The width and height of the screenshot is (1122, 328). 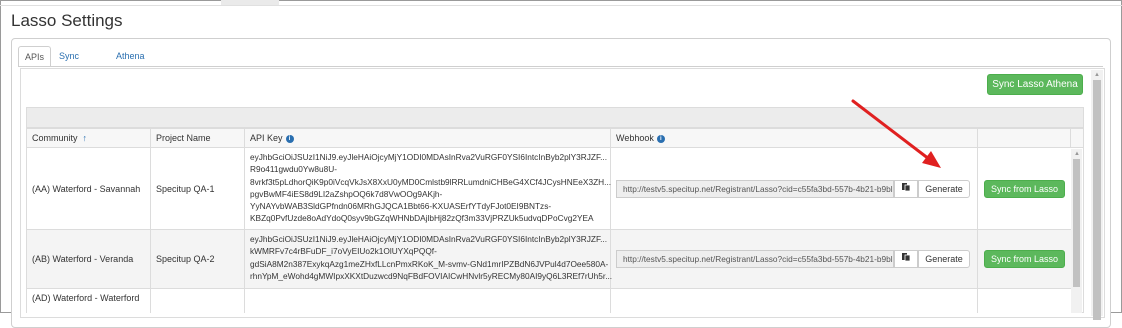 What do you see at coordinates (55, 138) in the screenshot?
I see `header-community-label: Community` at bounding box center [55, 138].